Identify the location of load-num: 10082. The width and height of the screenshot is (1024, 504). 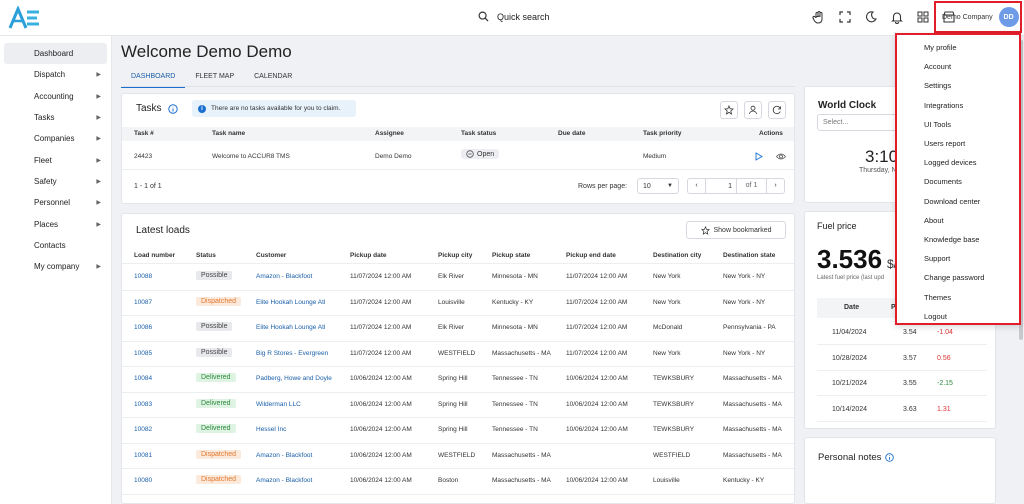
(143, 429).